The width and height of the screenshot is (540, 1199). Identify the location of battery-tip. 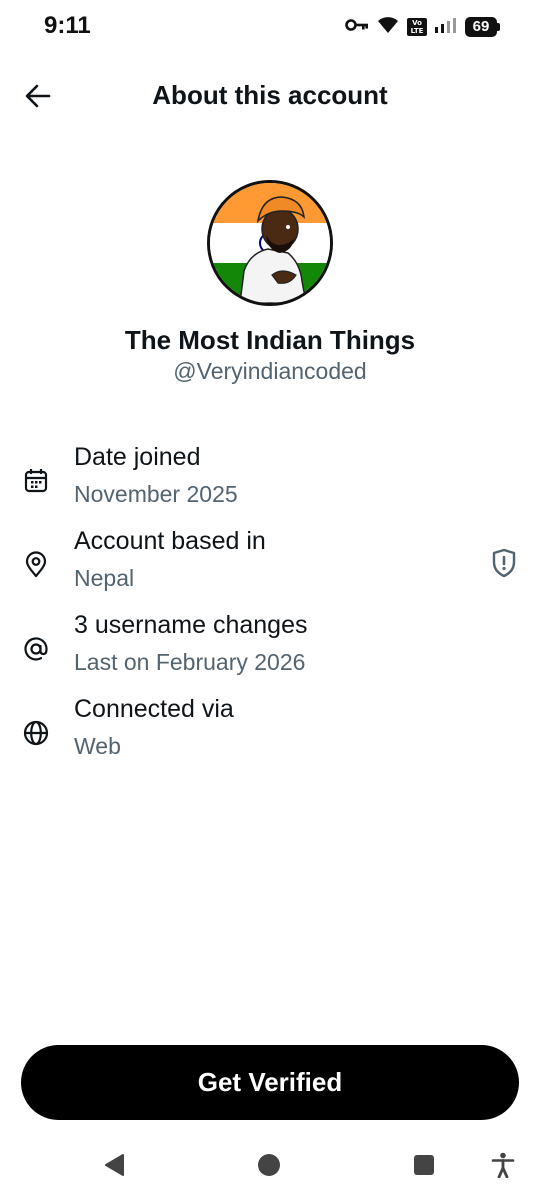
(498, 27).